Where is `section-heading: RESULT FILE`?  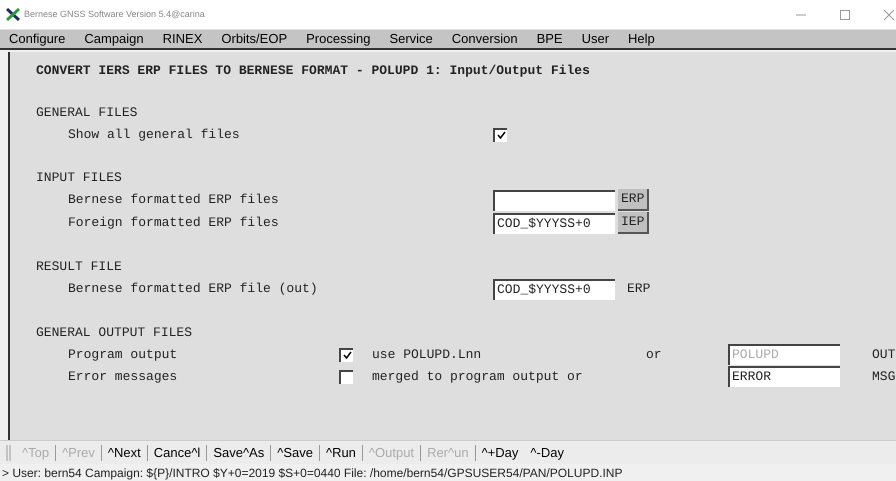
section-heading: RESULT FILE is located at coordinates (79, 267).